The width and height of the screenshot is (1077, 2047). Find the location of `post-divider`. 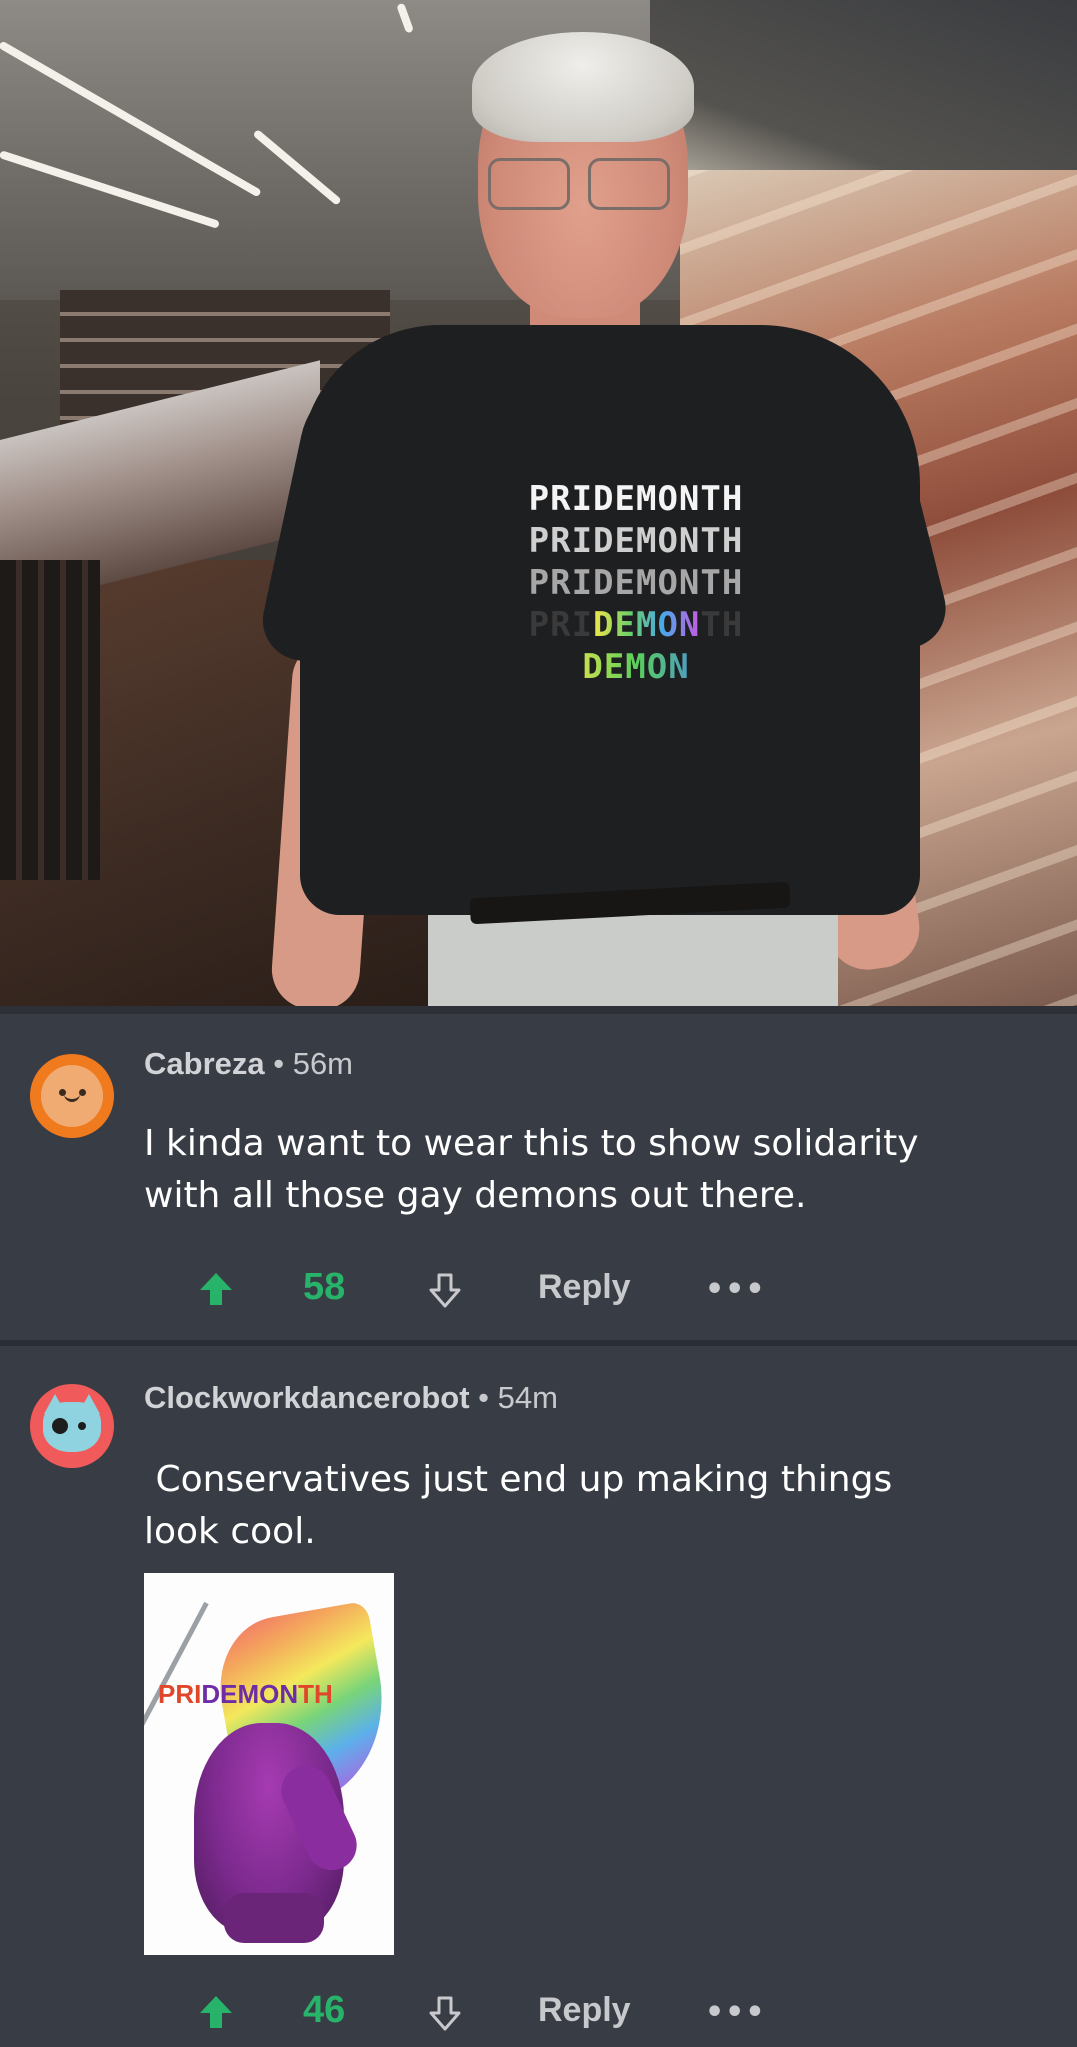

post-divider is located at coordinates (538, 1010).